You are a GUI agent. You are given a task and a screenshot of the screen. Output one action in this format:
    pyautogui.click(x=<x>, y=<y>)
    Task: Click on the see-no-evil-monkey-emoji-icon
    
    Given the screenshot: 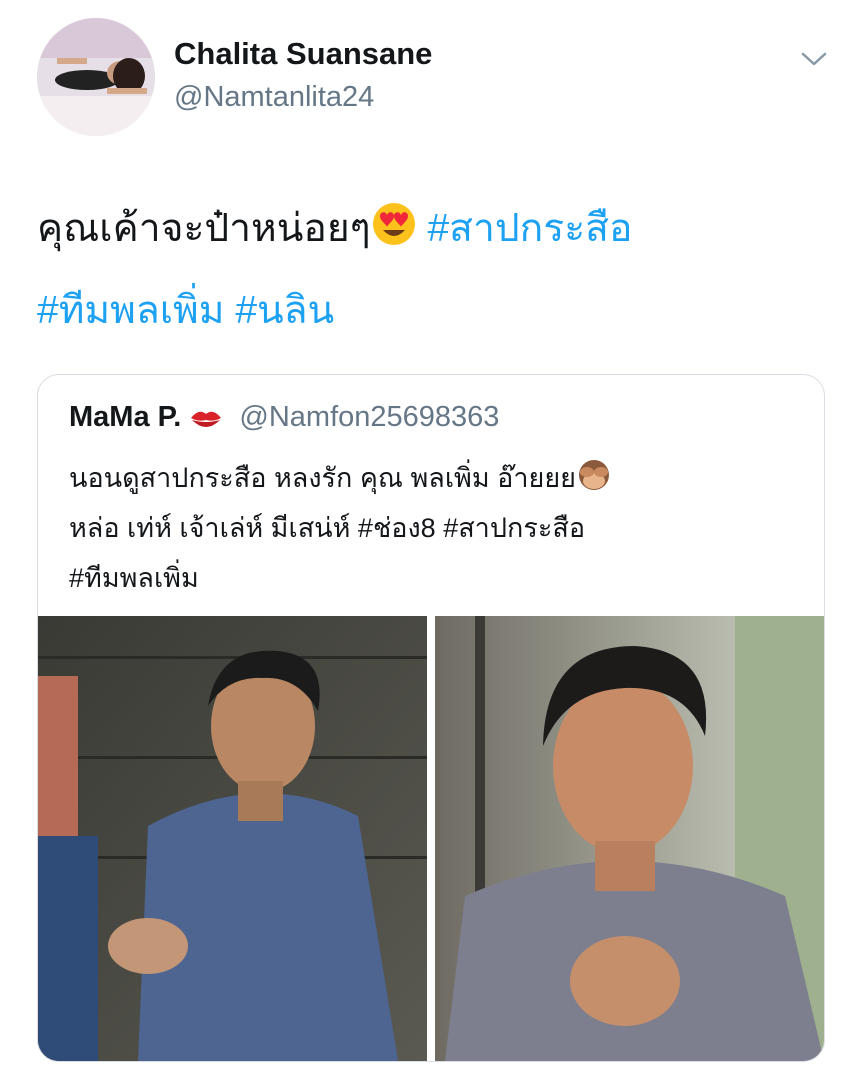 What is the action you would take?
    pyautogui.click(x=594, y=475)
    